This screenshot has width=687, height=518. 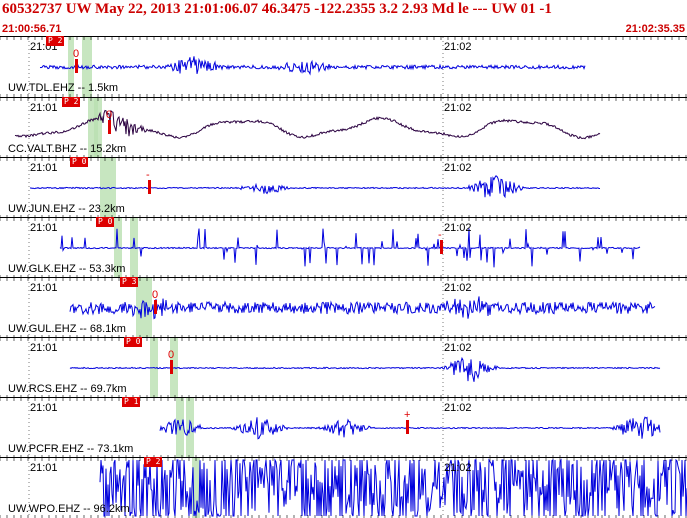 I want to click on station-label: UW.WPO.EHZ -- 96.2km, so click(x=69, y=509).